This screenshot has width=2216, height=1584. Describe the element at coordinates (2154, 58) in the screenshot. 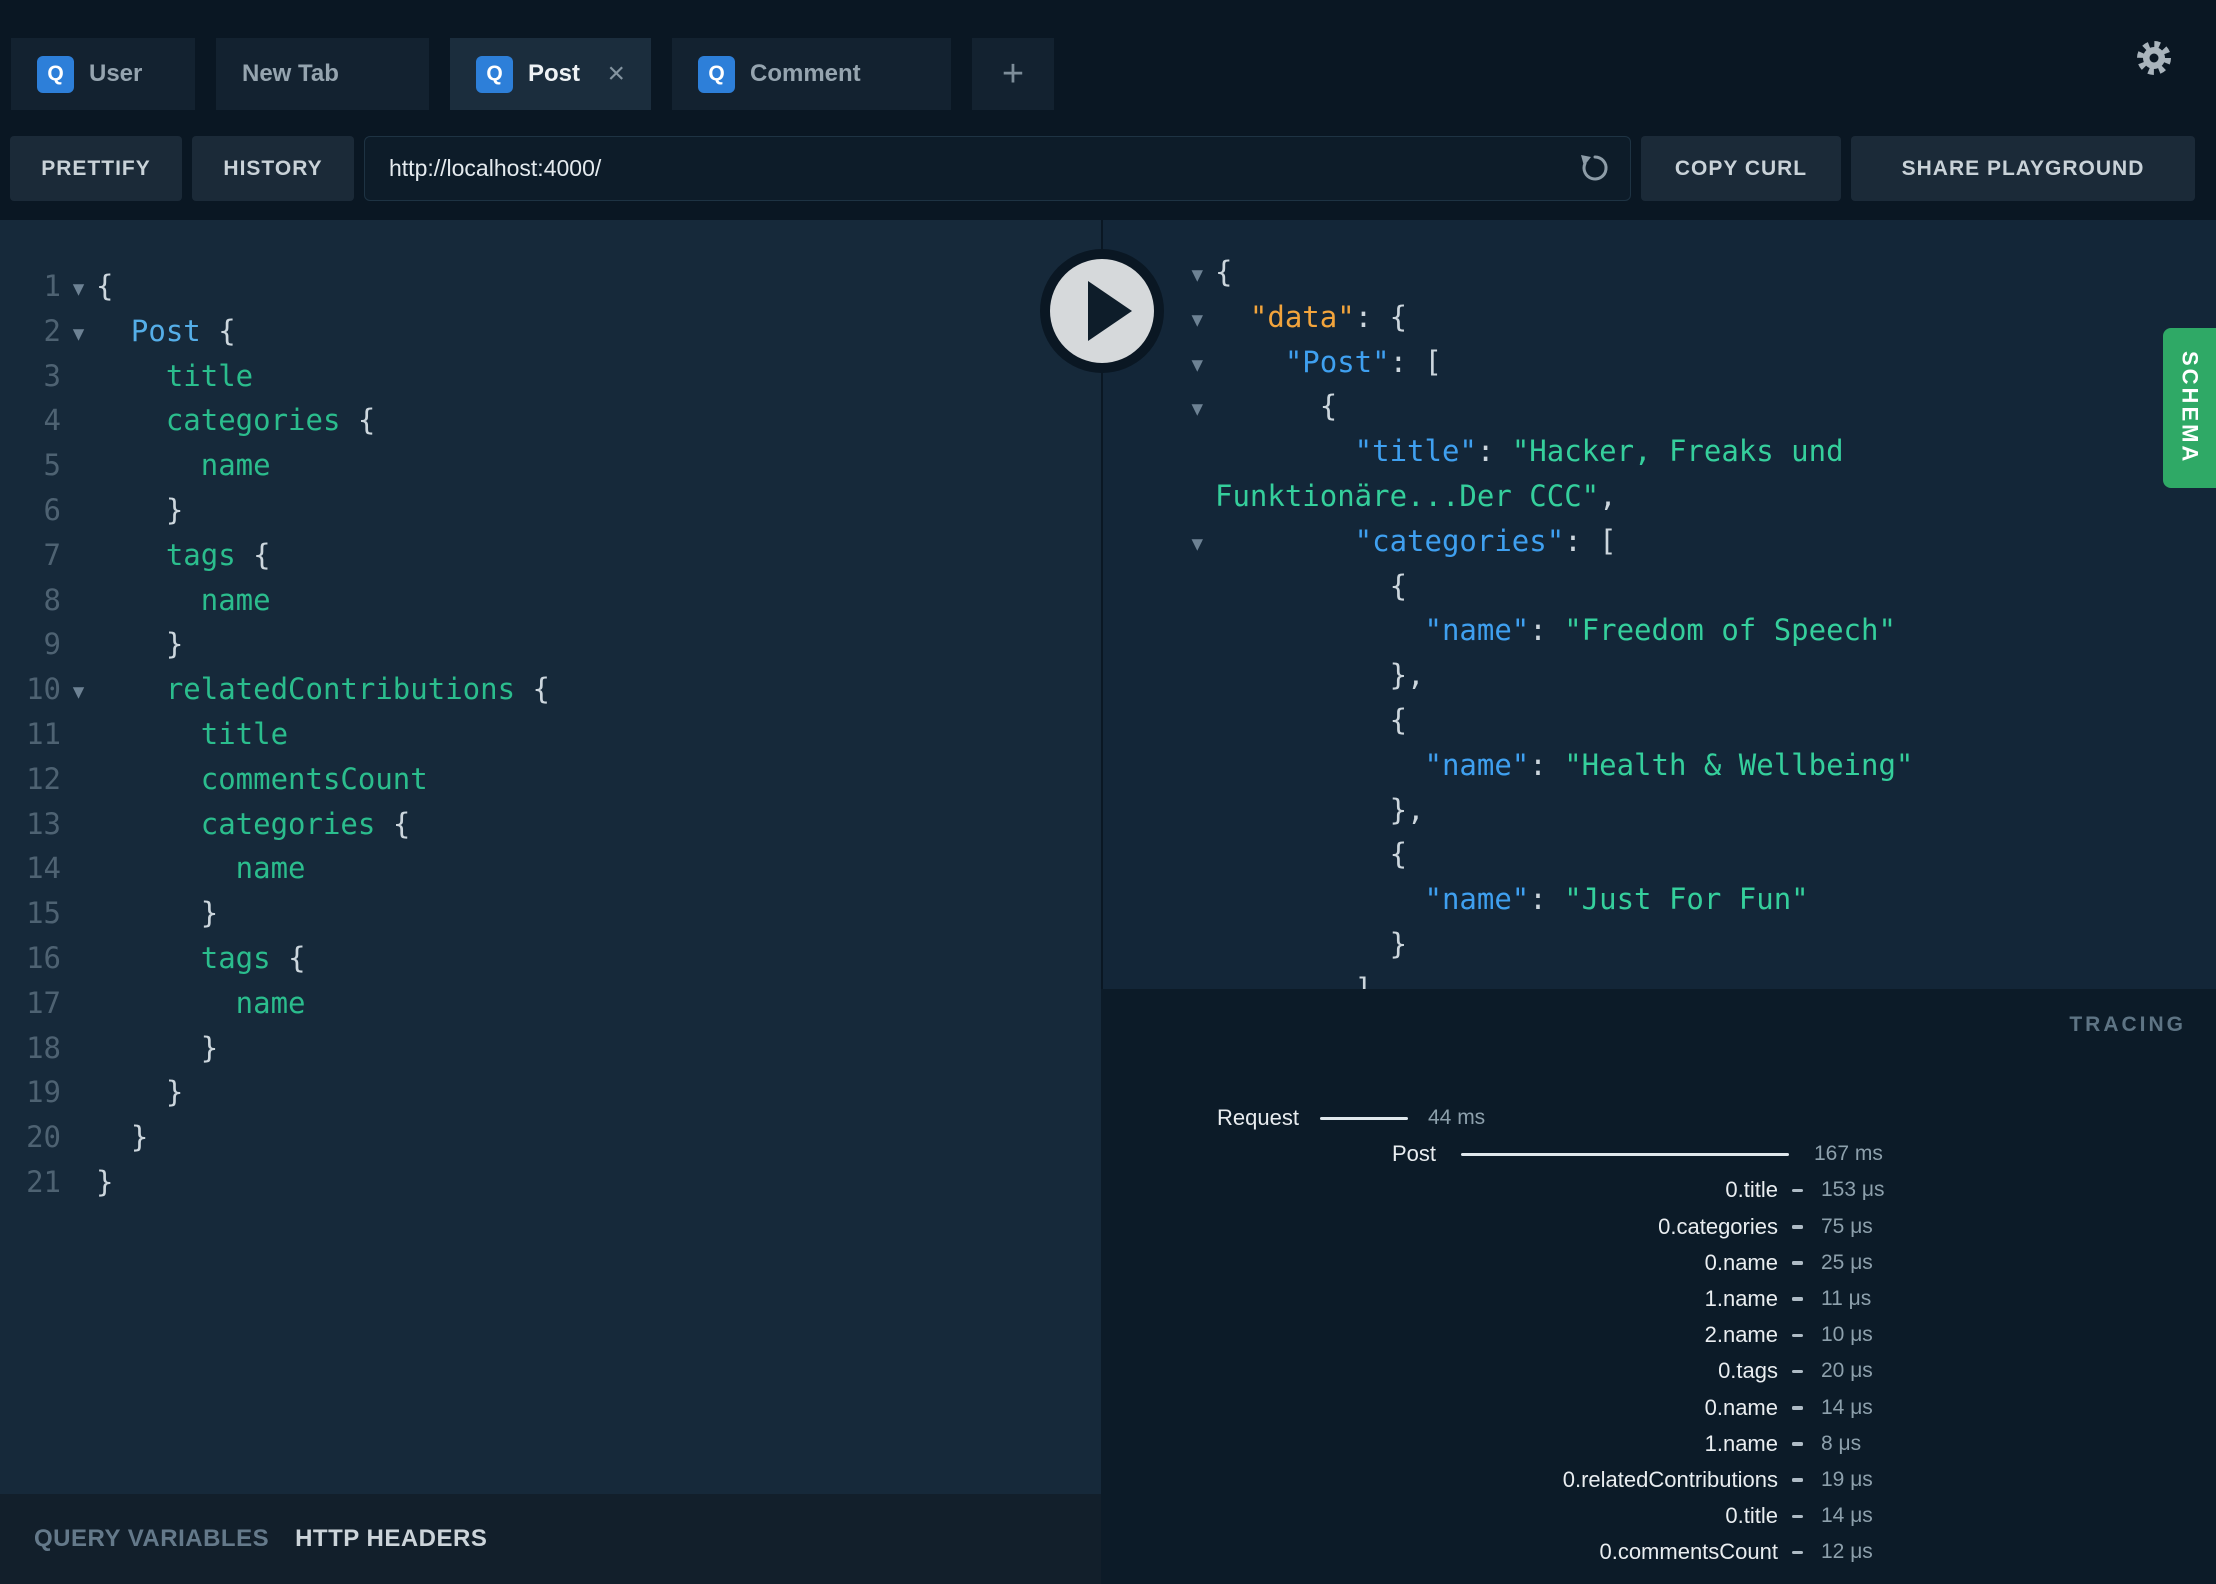

I see `settings-gear-icon` at that location.